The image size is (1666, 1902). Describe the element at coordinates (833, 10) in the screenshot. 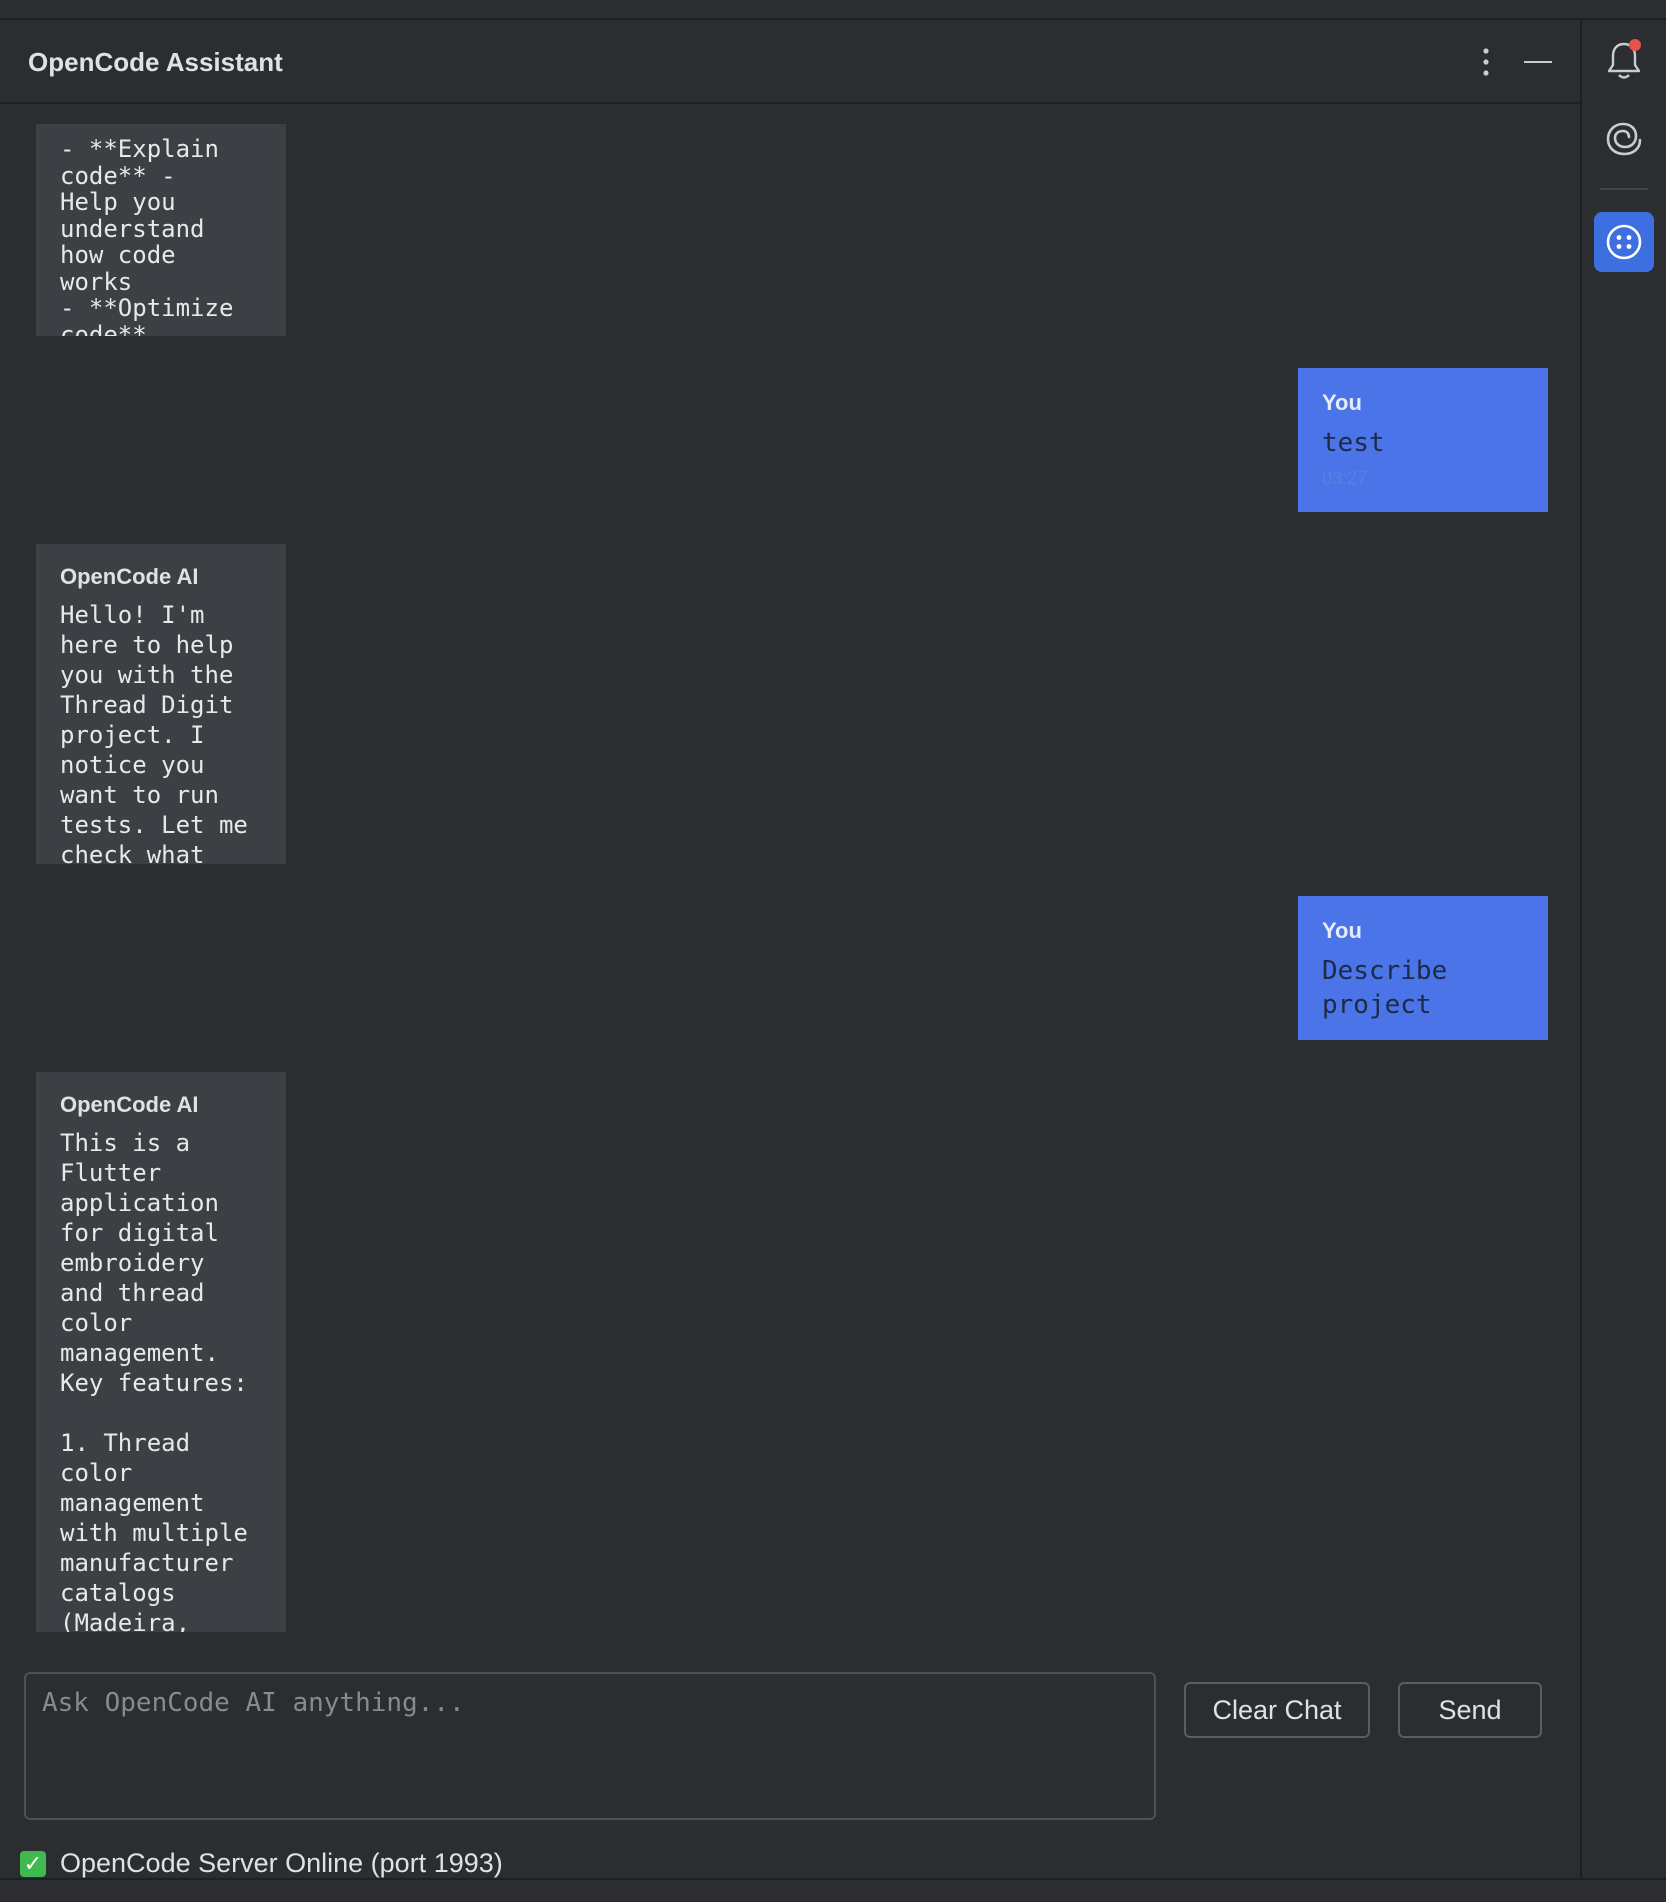

I see `window-top-edge` at that location.